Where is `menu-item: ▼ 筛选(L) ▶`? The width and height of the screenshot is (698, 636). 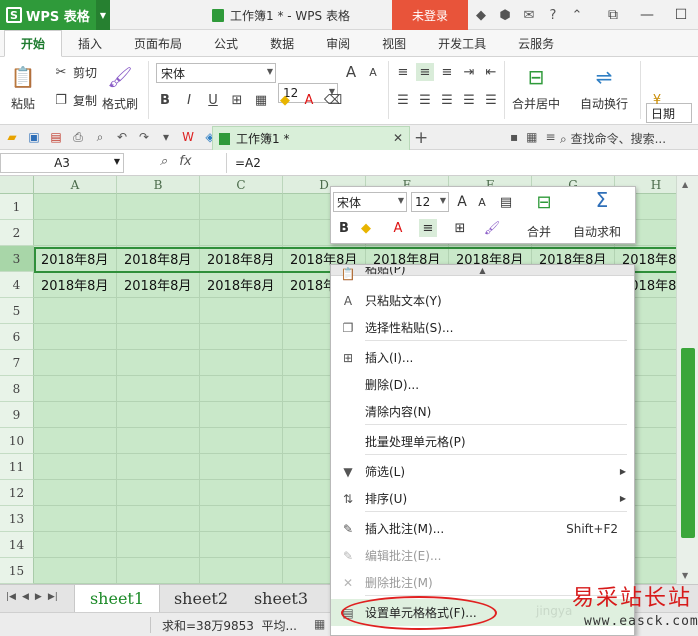 menu-item: ▼ 筛选(L) ▶ is located at coordinates (482, 471).